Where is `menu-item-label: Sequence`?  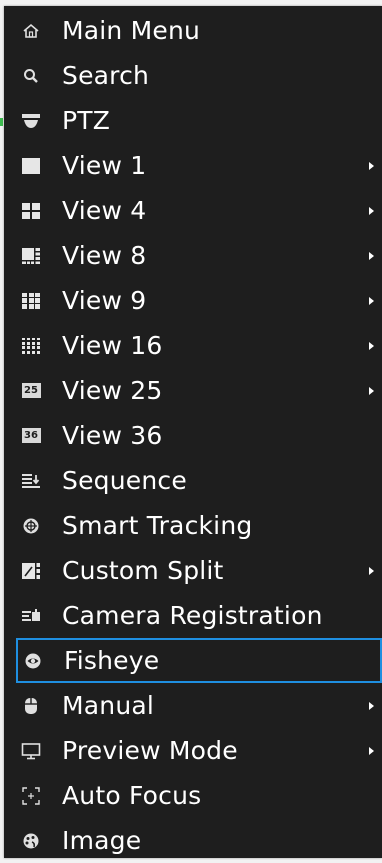 menu-item-label: Sequence is located at coordinates (124, 480).